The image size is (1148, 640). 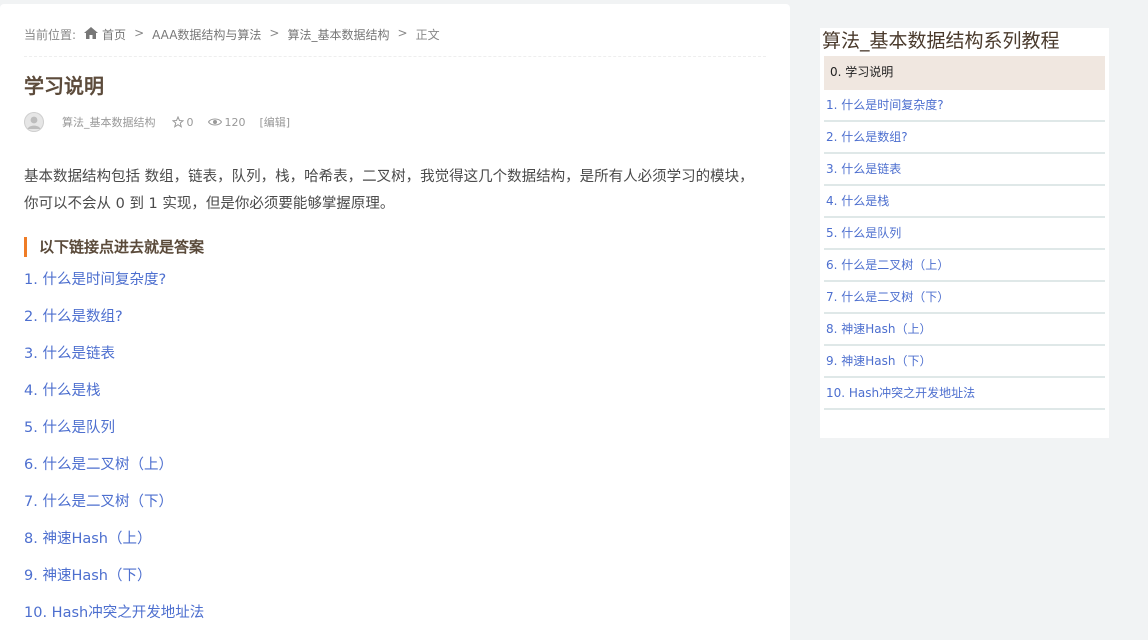 I want to click on like-count: 0, so click(x=190, y=122).